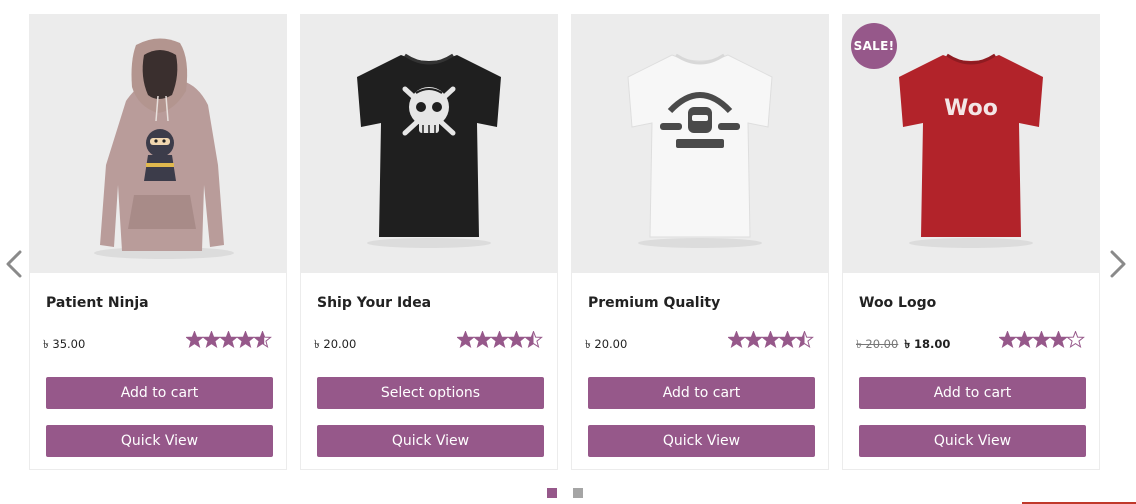  What do you see at coordinates (374, 303) in the screenshot?
I see `product-title: Ship Your Idea` at bounding box center [374, 303].